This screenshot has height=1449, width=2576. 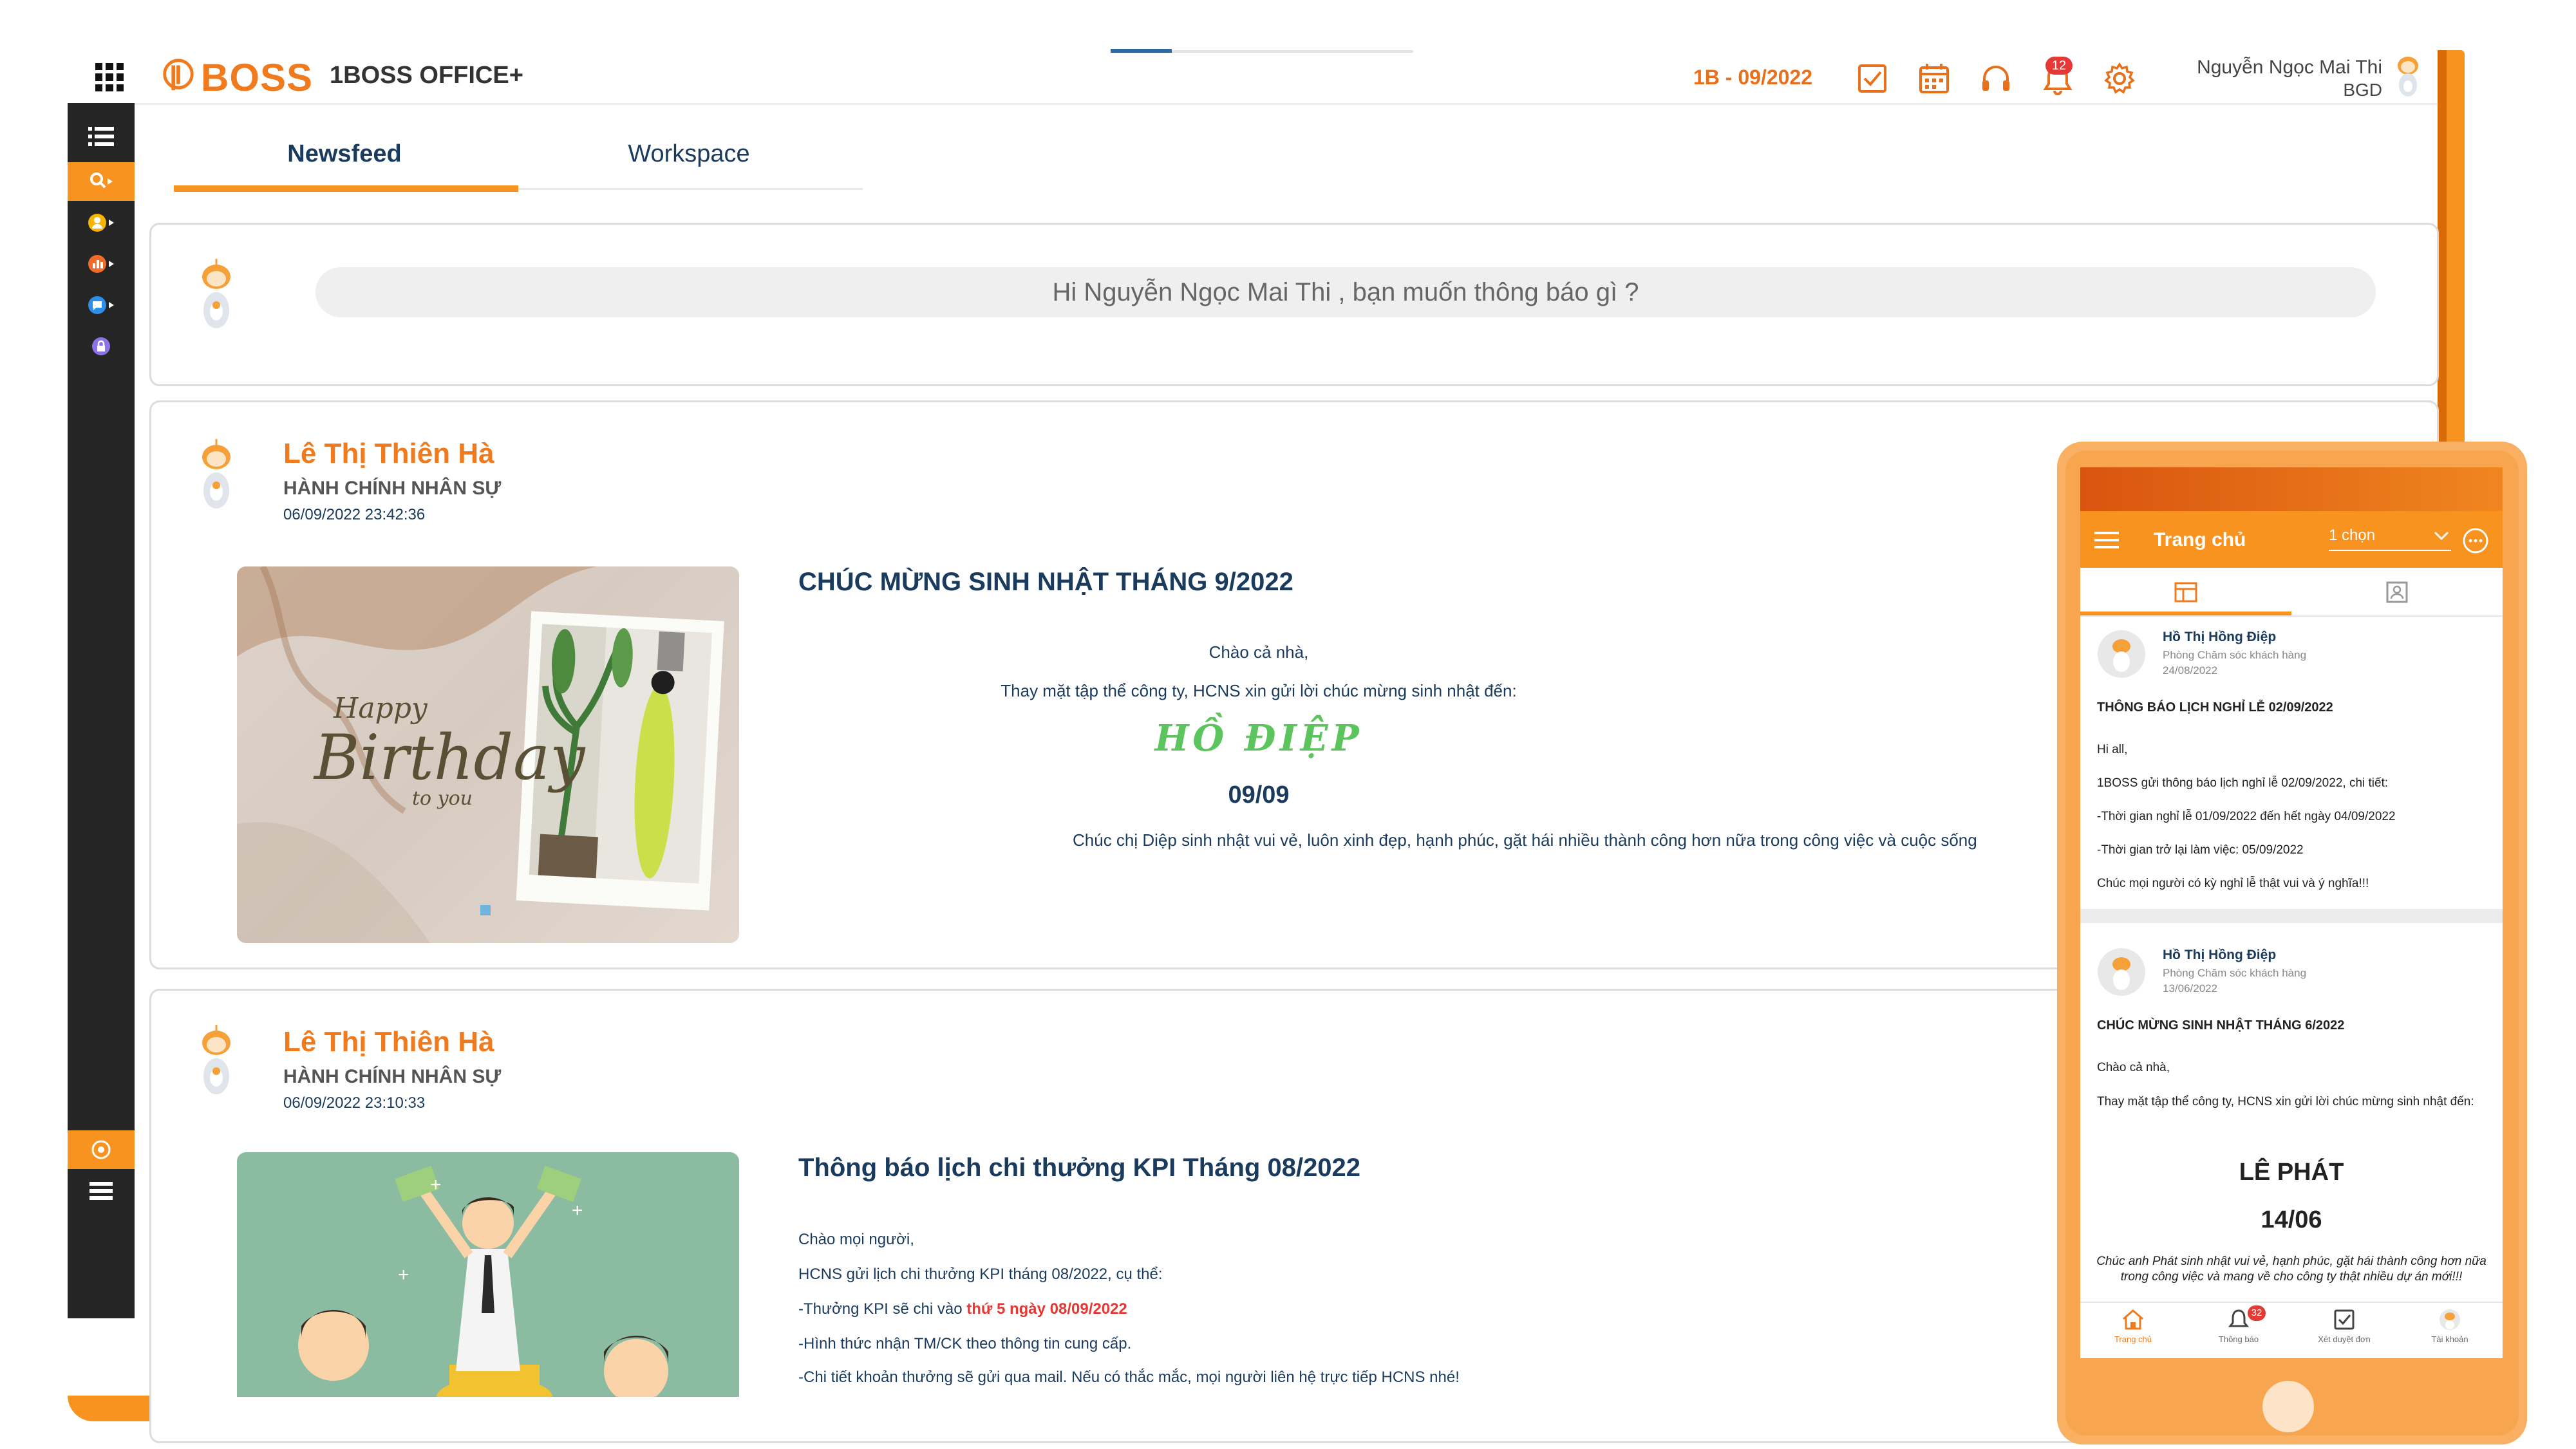 I want to click on mobile-menu-icon, so click(x=2106, y=540).